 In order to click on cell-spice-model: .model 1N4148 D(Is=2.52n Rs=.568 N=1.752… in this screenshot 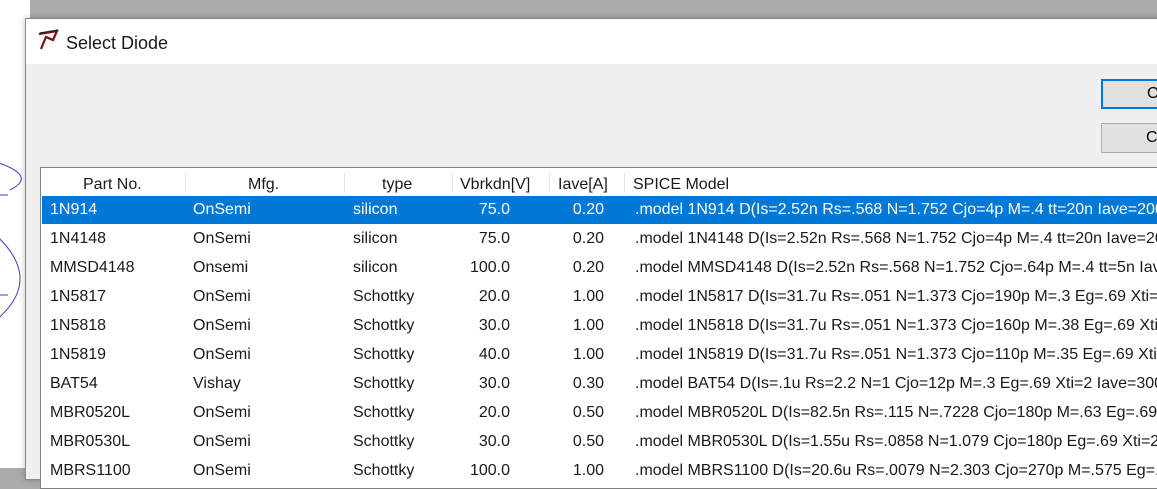, I will do `click(896, 238)`.